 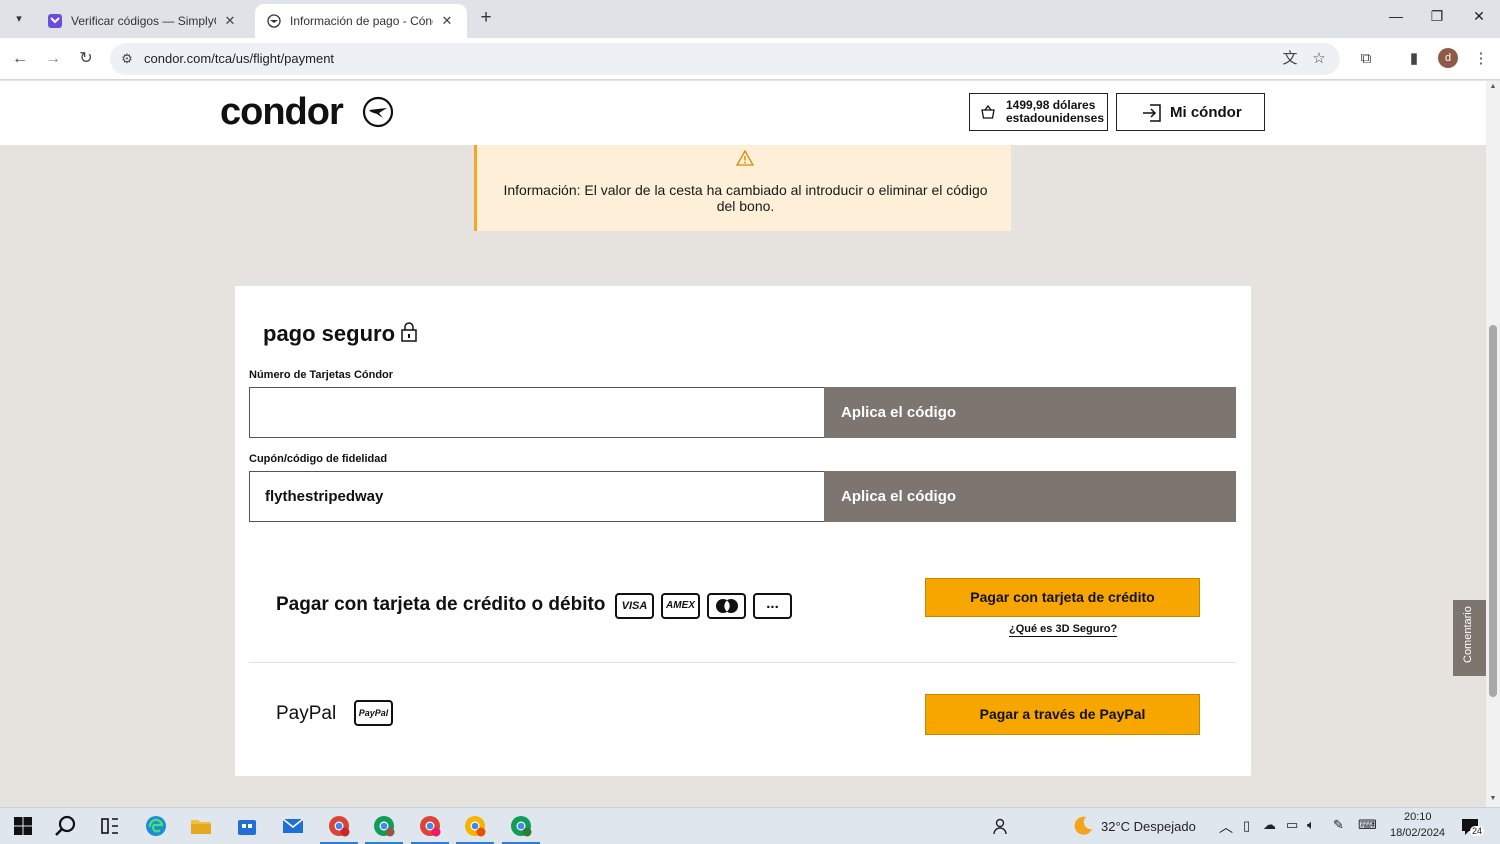 I want to click on profile-avatar: d, so click(x=1448, y=58).